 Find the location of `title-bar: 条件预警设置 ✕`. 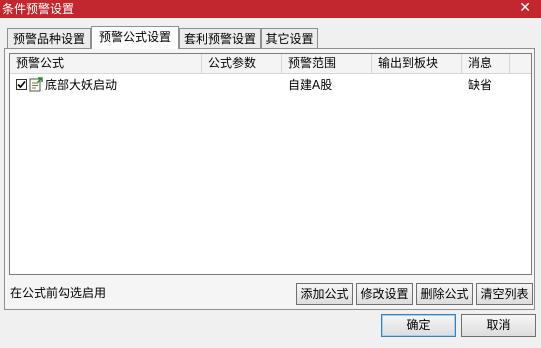

title-bar: 条件预警设置 ✕ is located at coordinates (270, 9).